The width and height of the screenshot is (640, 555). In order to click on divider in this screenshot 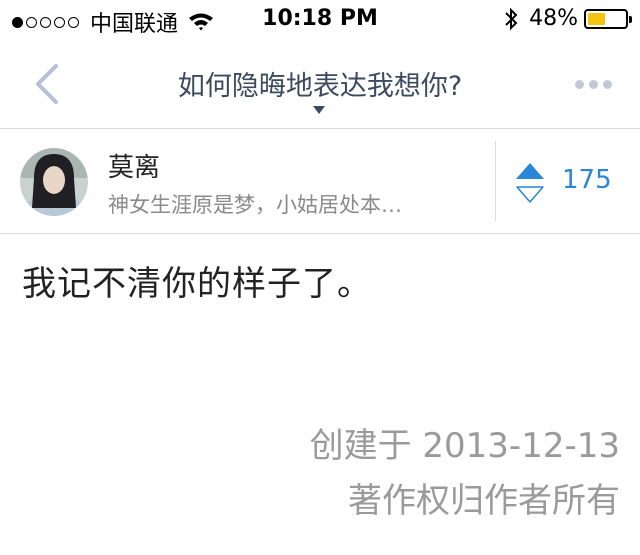, I will do `click(495, 181)`.